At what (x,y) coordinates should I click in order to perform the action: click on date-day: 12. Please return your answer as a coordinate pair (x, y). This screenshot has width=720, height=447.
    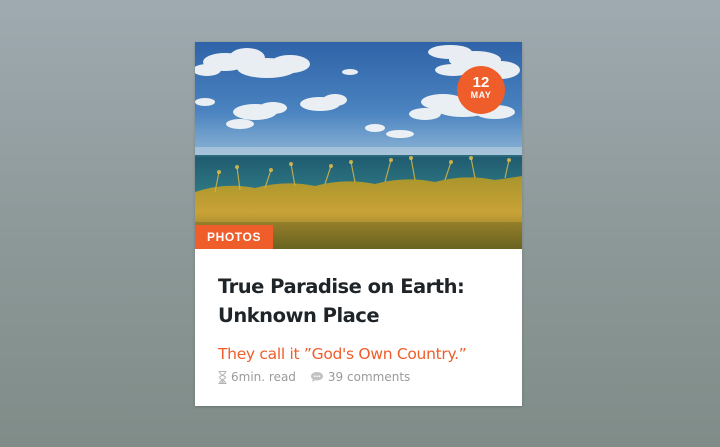
    Looking at the image, I should click on (481, 82).